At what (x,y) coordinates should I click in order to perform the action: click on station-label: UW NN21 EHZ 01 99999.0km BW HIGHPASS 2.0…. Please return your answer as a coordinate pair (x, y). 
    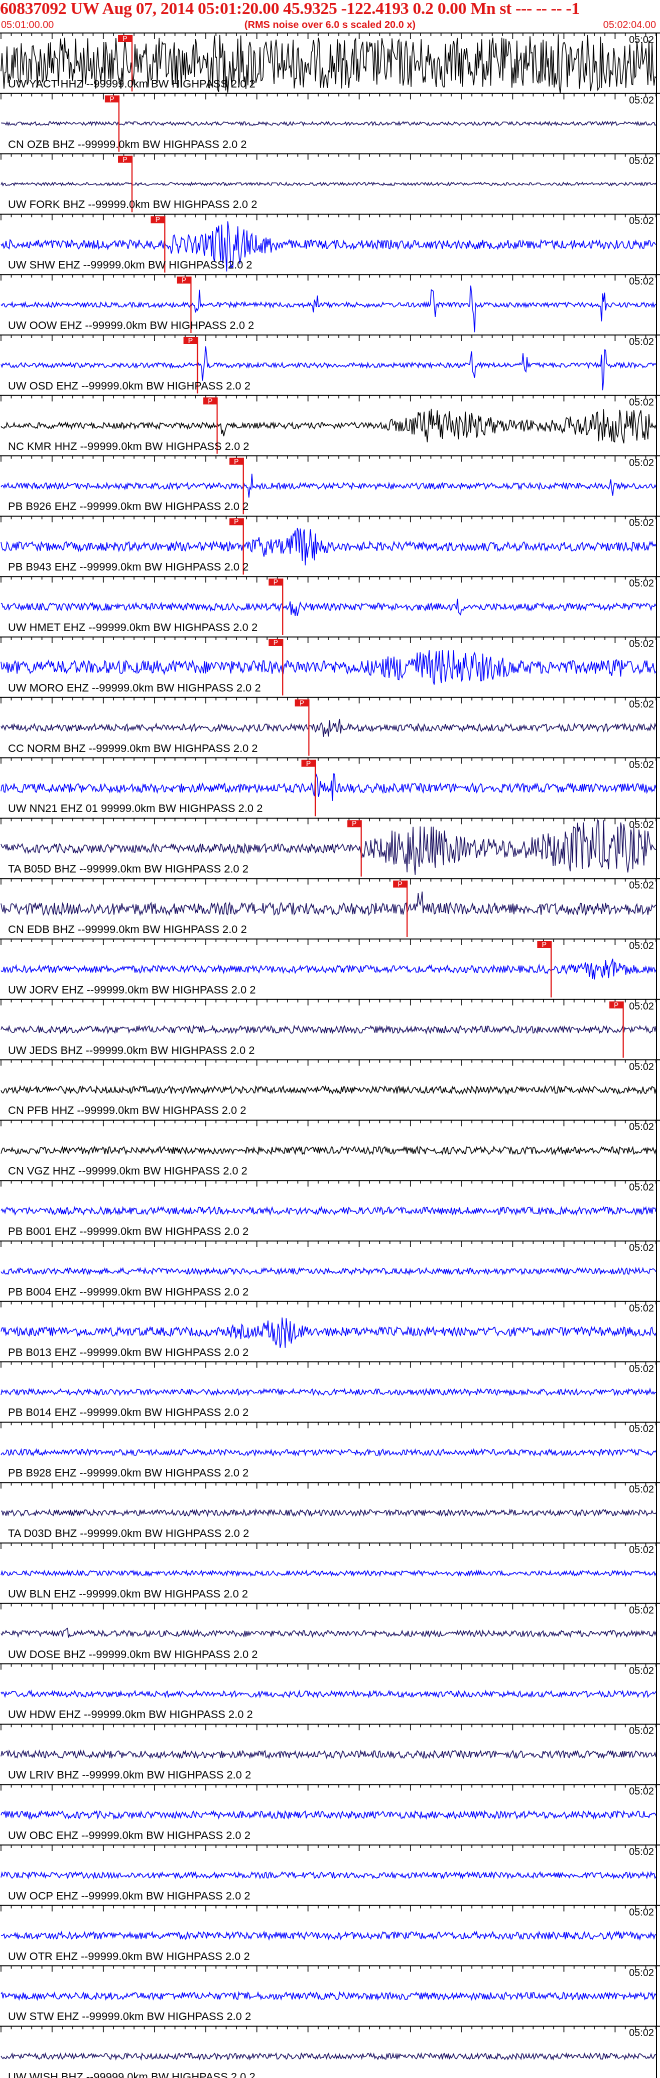
    Looking at the image, I should click on (135, 809).